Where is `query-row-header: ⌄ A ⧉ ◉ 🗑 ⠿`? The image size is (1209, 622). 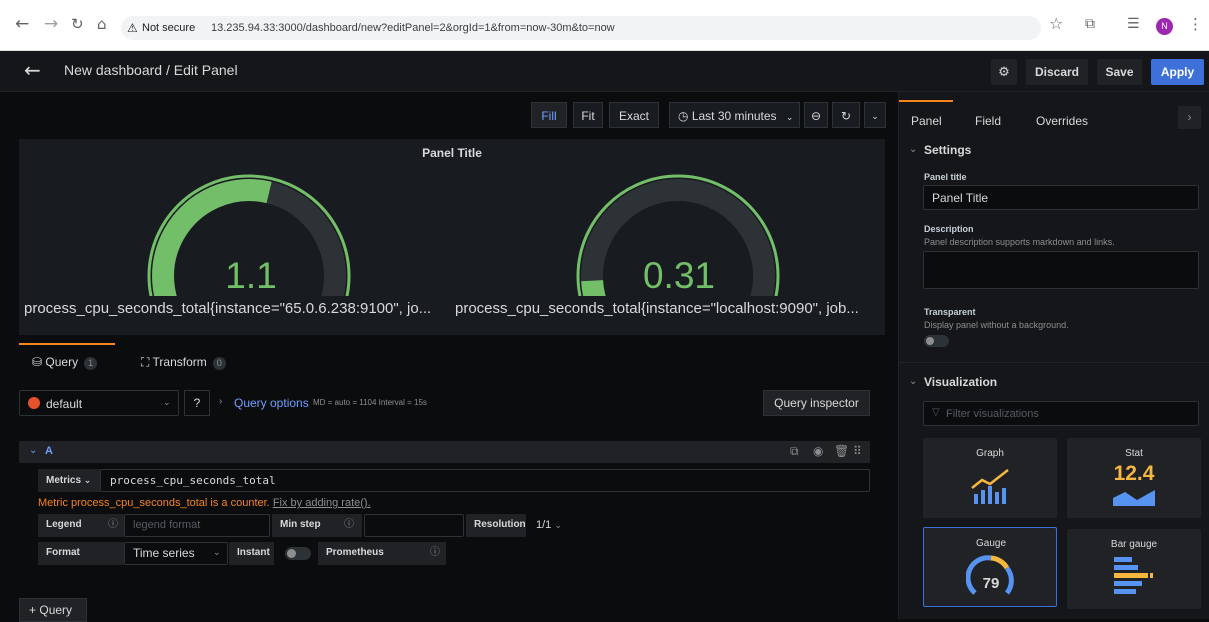
query-row-header: ⌄ A ⧉ ◉ 🗑 ⠿ is located at coordinates (444, 452).